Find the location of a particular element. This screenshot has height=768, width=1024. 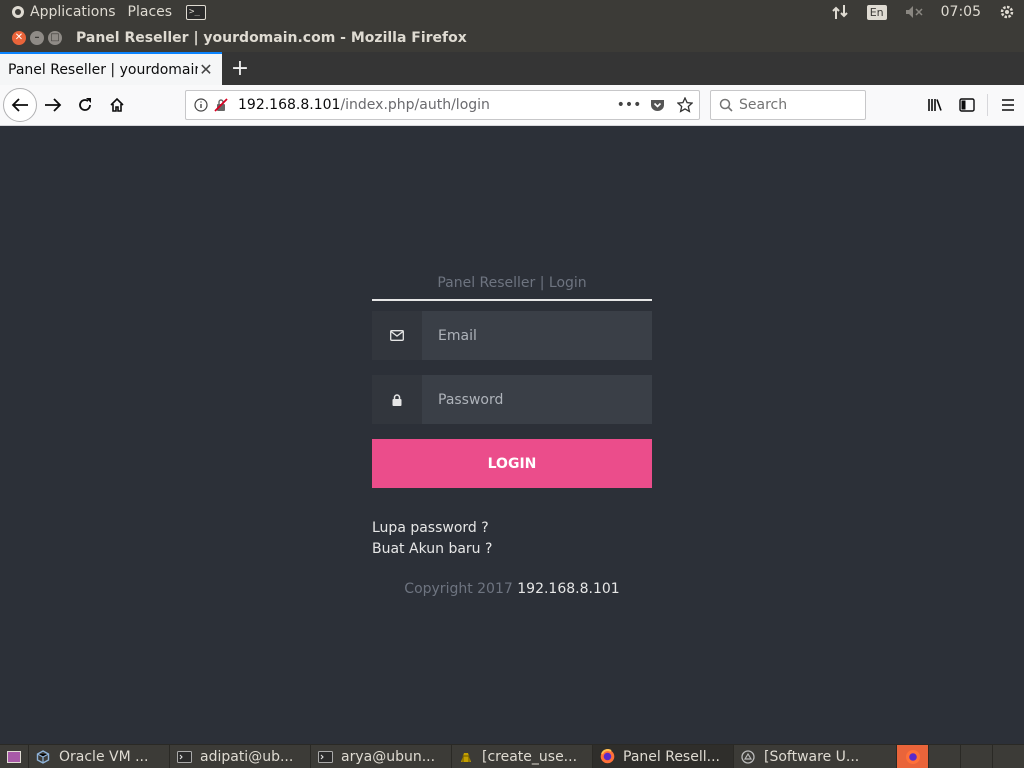

new-tab-button: + is located at coordinates (240, 68).